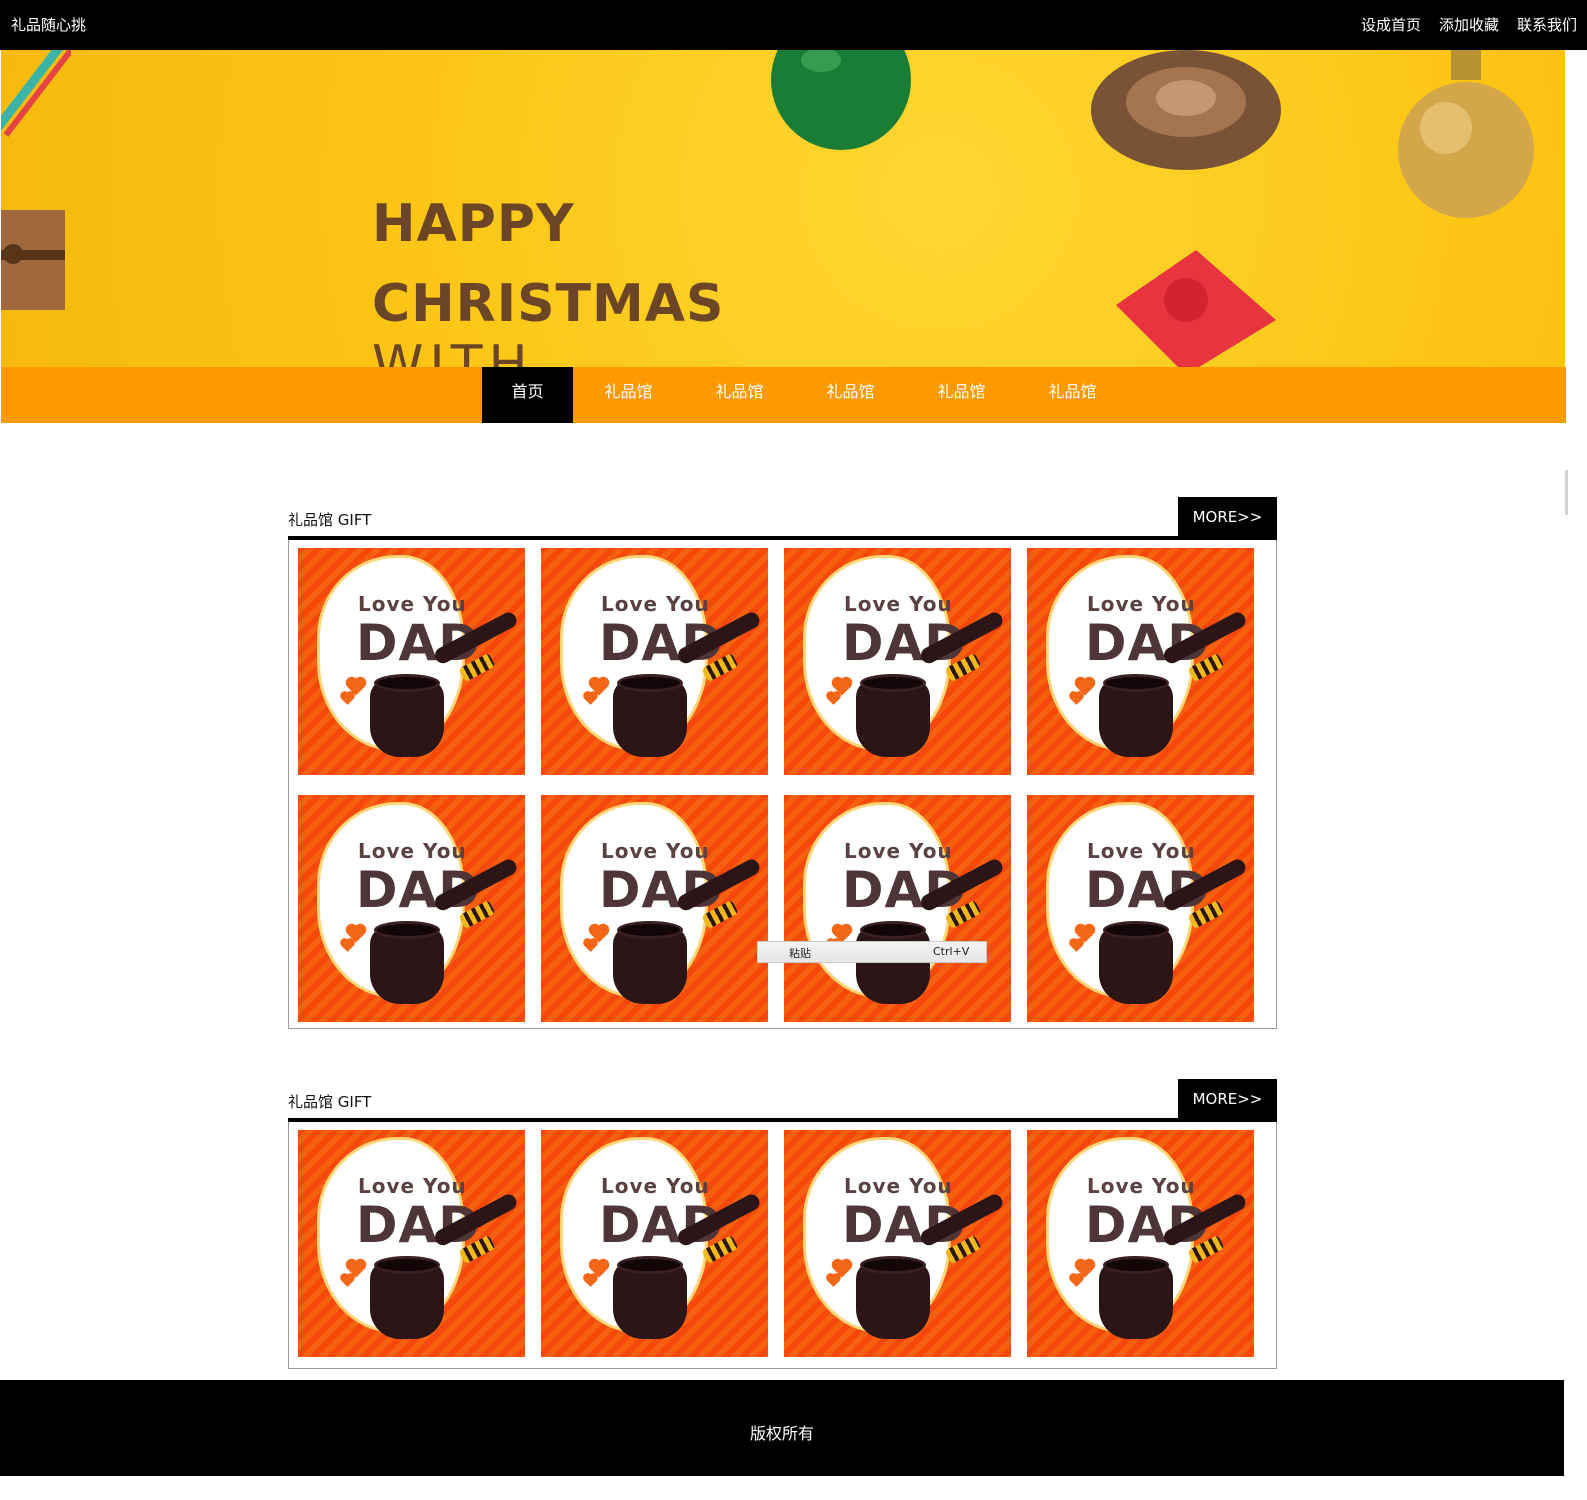 The image size is (1587, 1500). What do you see at coordinates (527, 395) in the screenshot?
I see `nav-item-home: 首页` at bounding box center [527, 395].